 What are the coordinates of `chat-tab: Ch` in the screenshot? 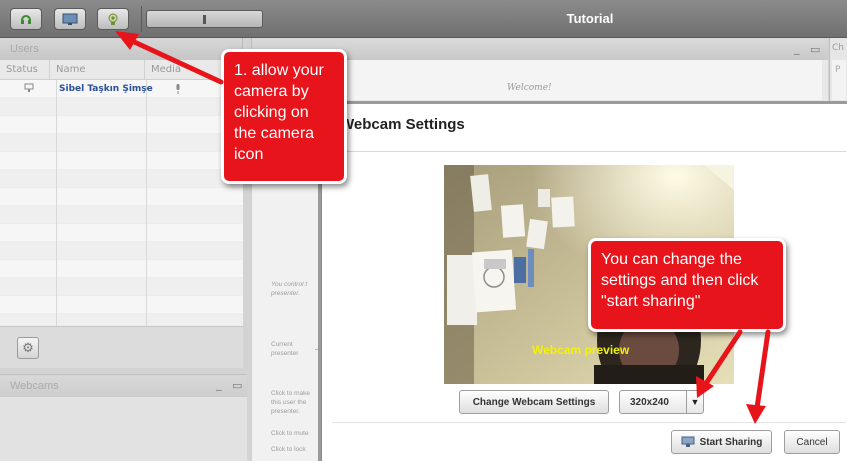 It's located at (838, 48).